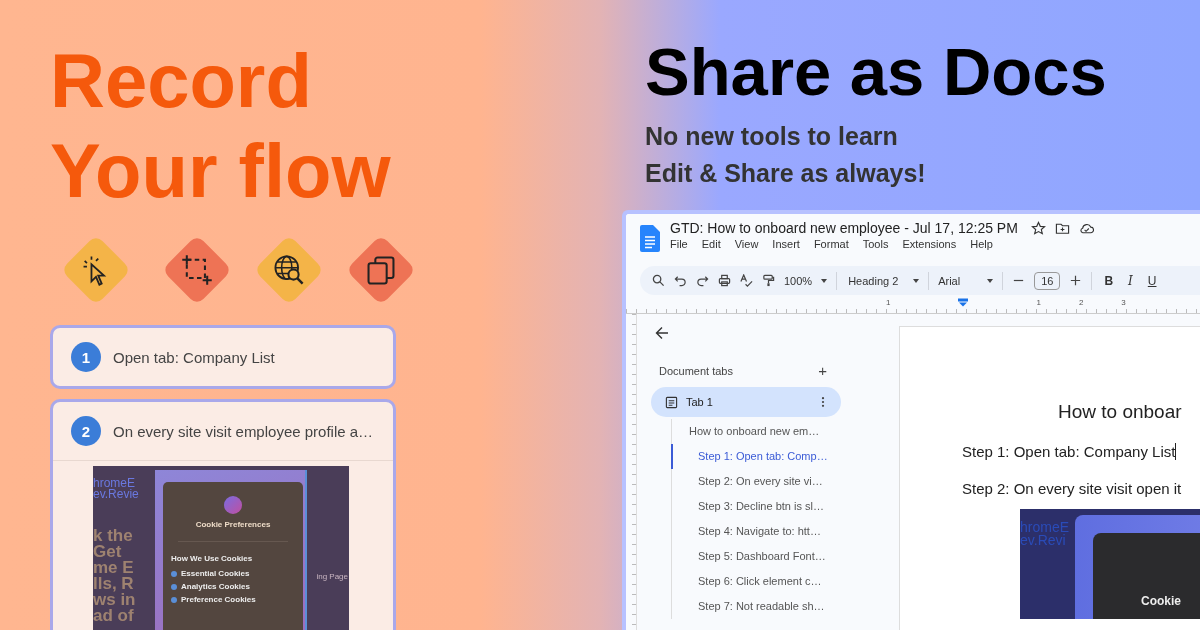 This screenshot has width=1200, height=630. I want to click on redo-icon, so click(702, 280).